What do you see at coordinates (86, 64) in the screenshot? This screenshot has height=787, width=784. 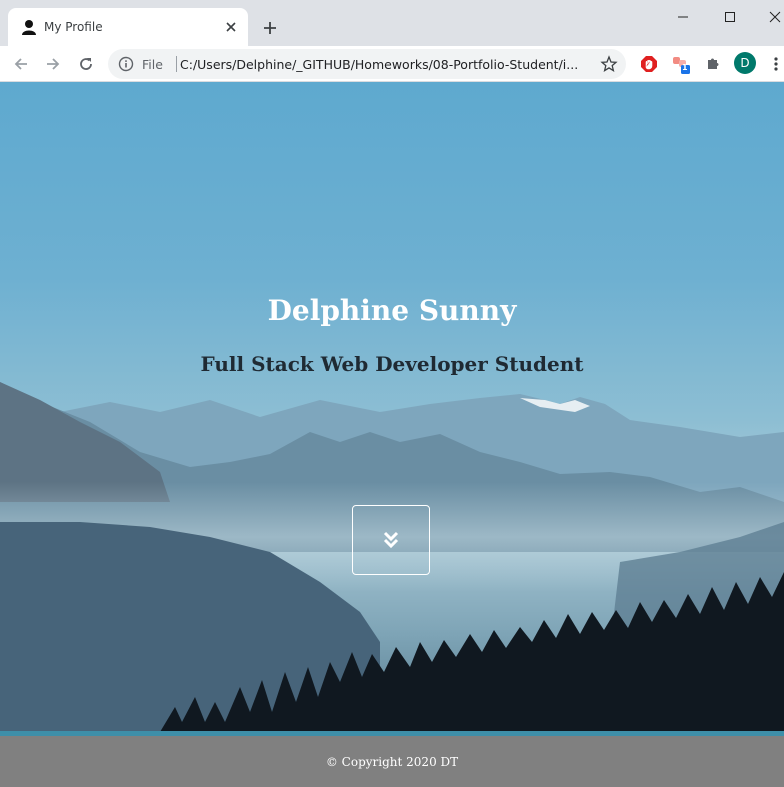 I see `reload-icon` at bounding box center [86, 64].